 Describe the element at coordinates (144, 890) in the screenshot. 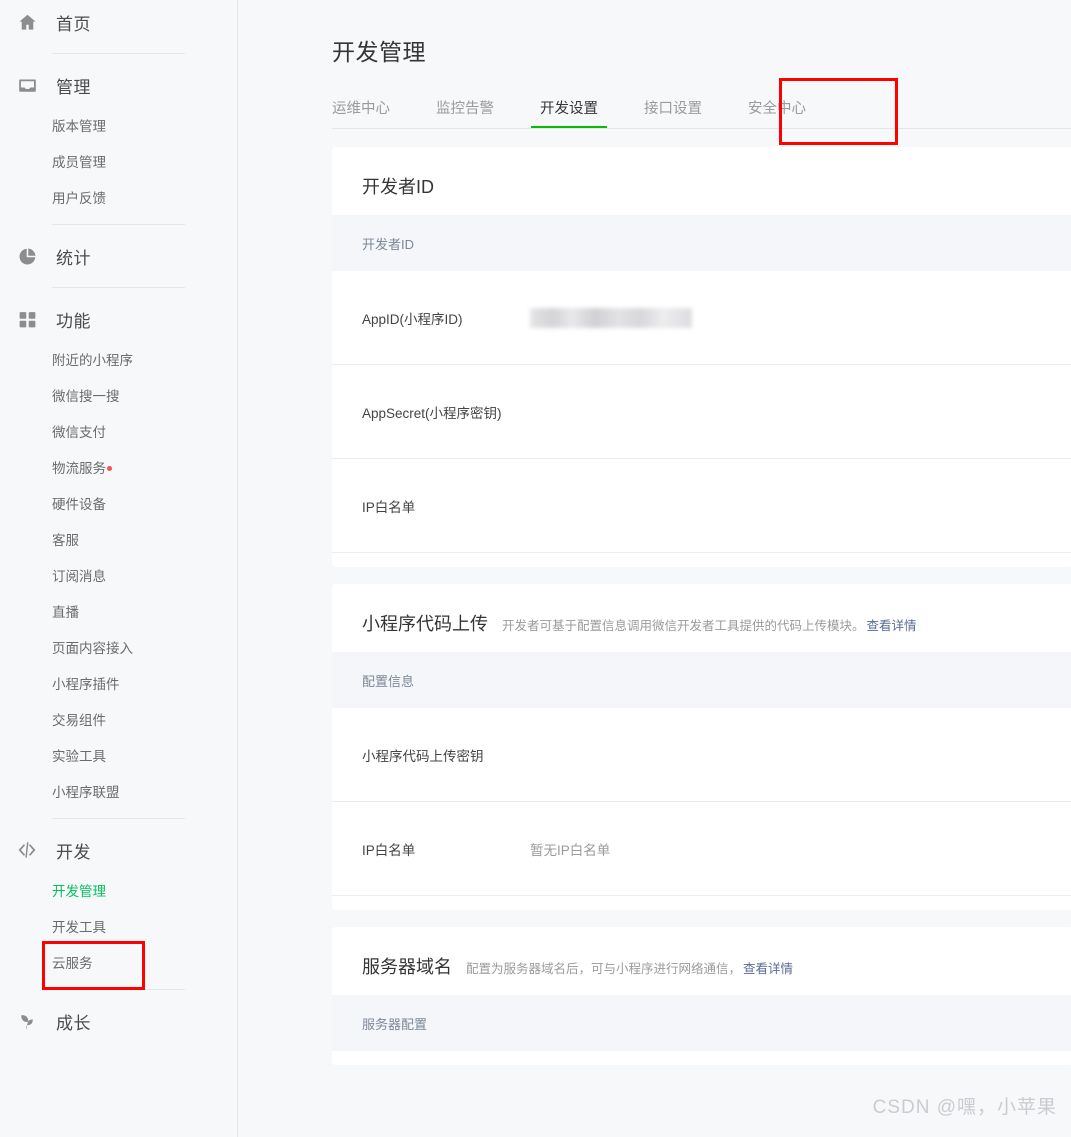

I see `sidebar-item-4-0: 开发管理` at that location.